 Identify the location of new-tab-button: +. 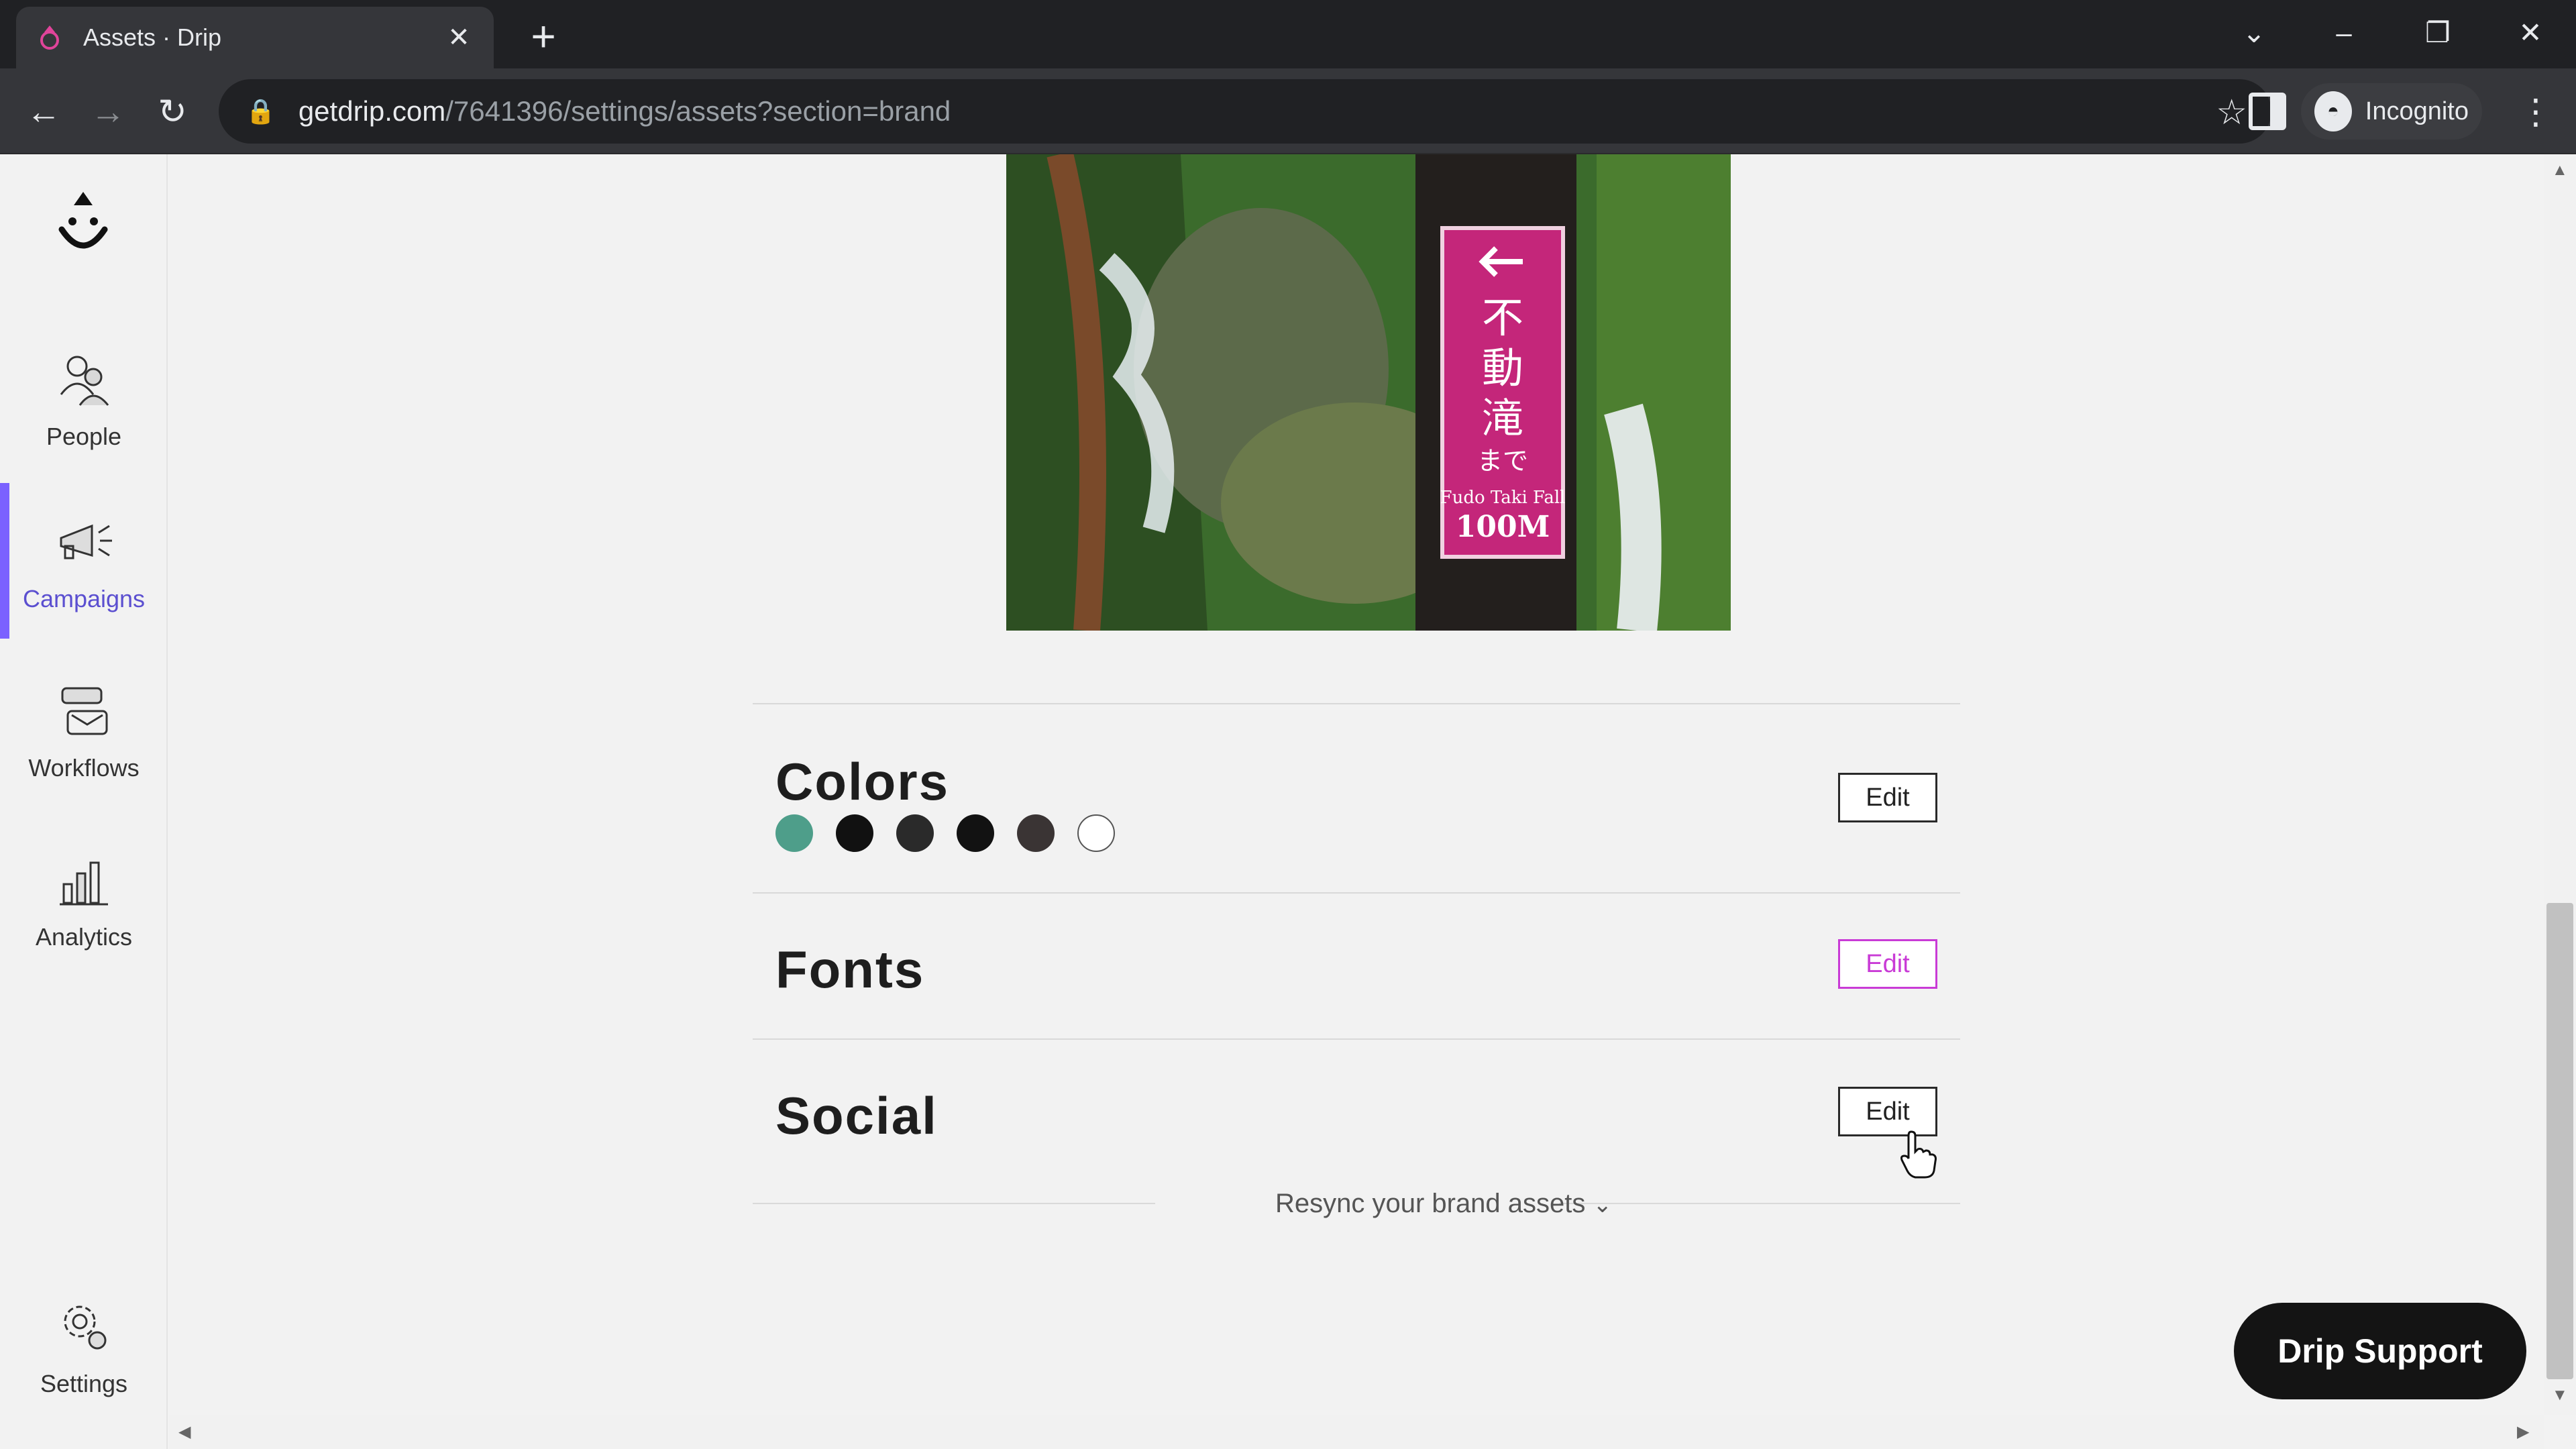
(543, 37).